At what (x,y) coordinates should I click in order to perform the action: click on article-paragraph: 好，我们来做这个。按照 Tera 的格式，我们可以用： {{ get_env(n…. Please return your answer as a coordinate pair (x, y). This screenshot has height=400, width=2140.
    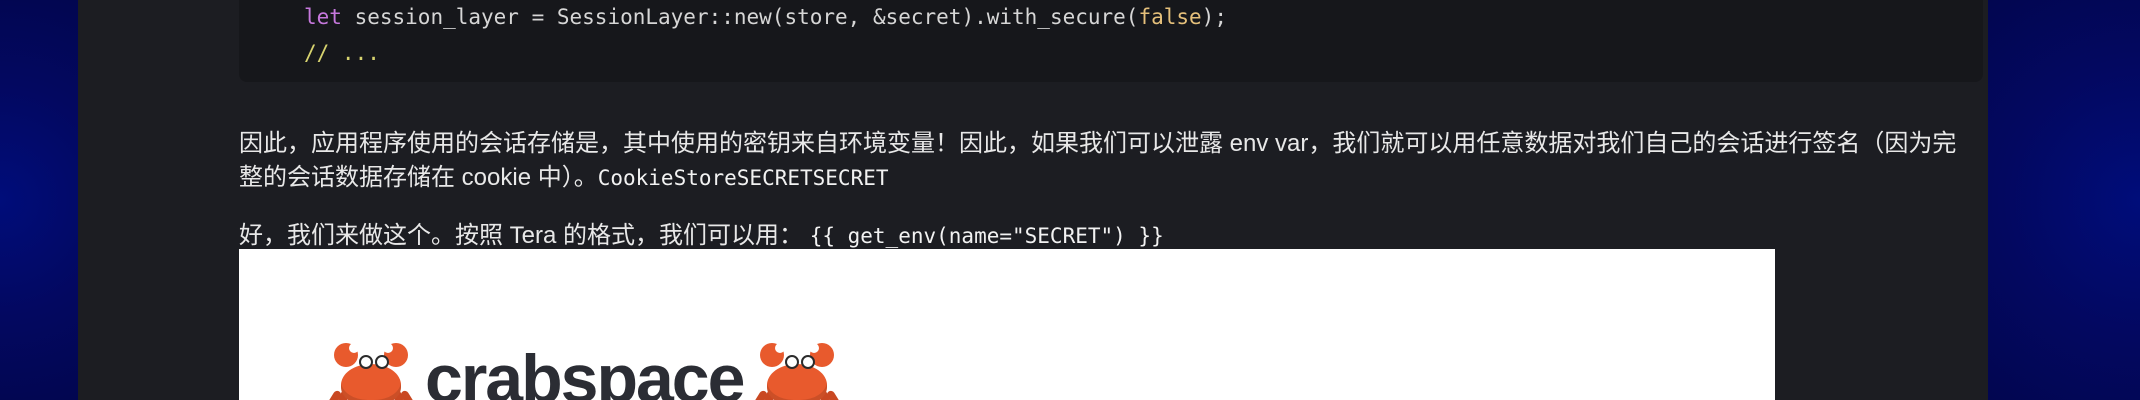
    Looking at the image, I should click on (1109, 236).